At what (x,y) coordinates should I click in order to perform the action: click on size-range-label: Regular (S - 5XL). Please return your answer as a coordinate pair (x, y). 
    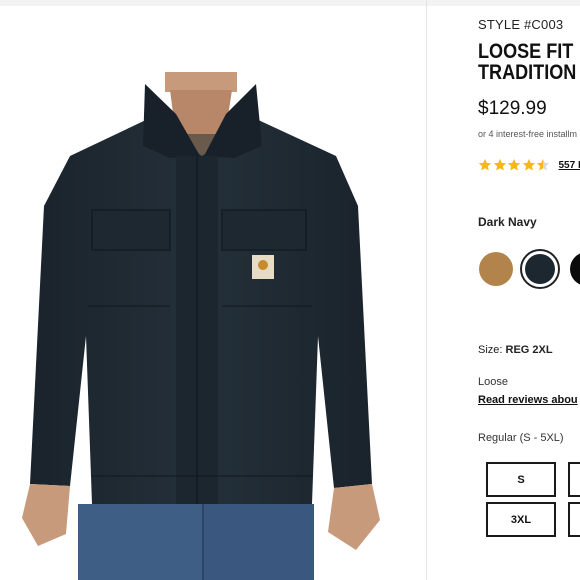
    Looking at the image, I should click on (521, 438).